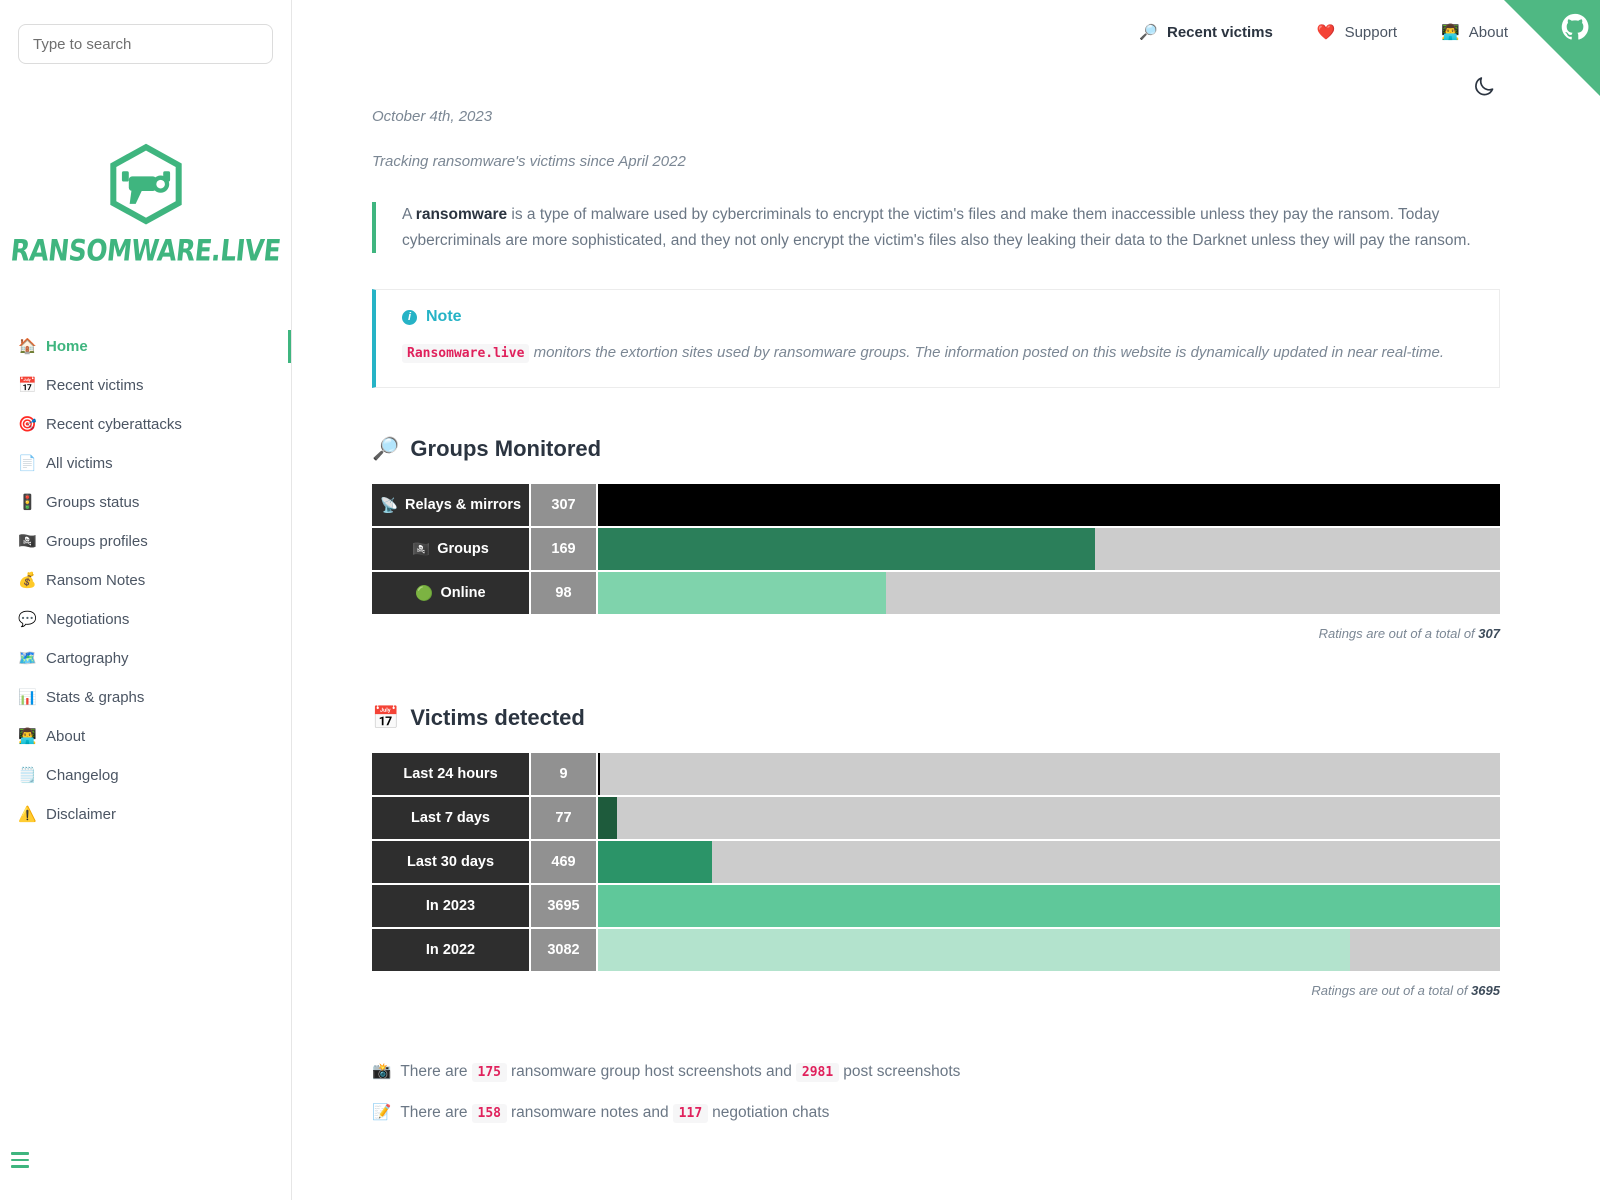  Describe the element at coordinates (461, 214) in the screenshot. I see `ransomware-link: ransomware` at that location.